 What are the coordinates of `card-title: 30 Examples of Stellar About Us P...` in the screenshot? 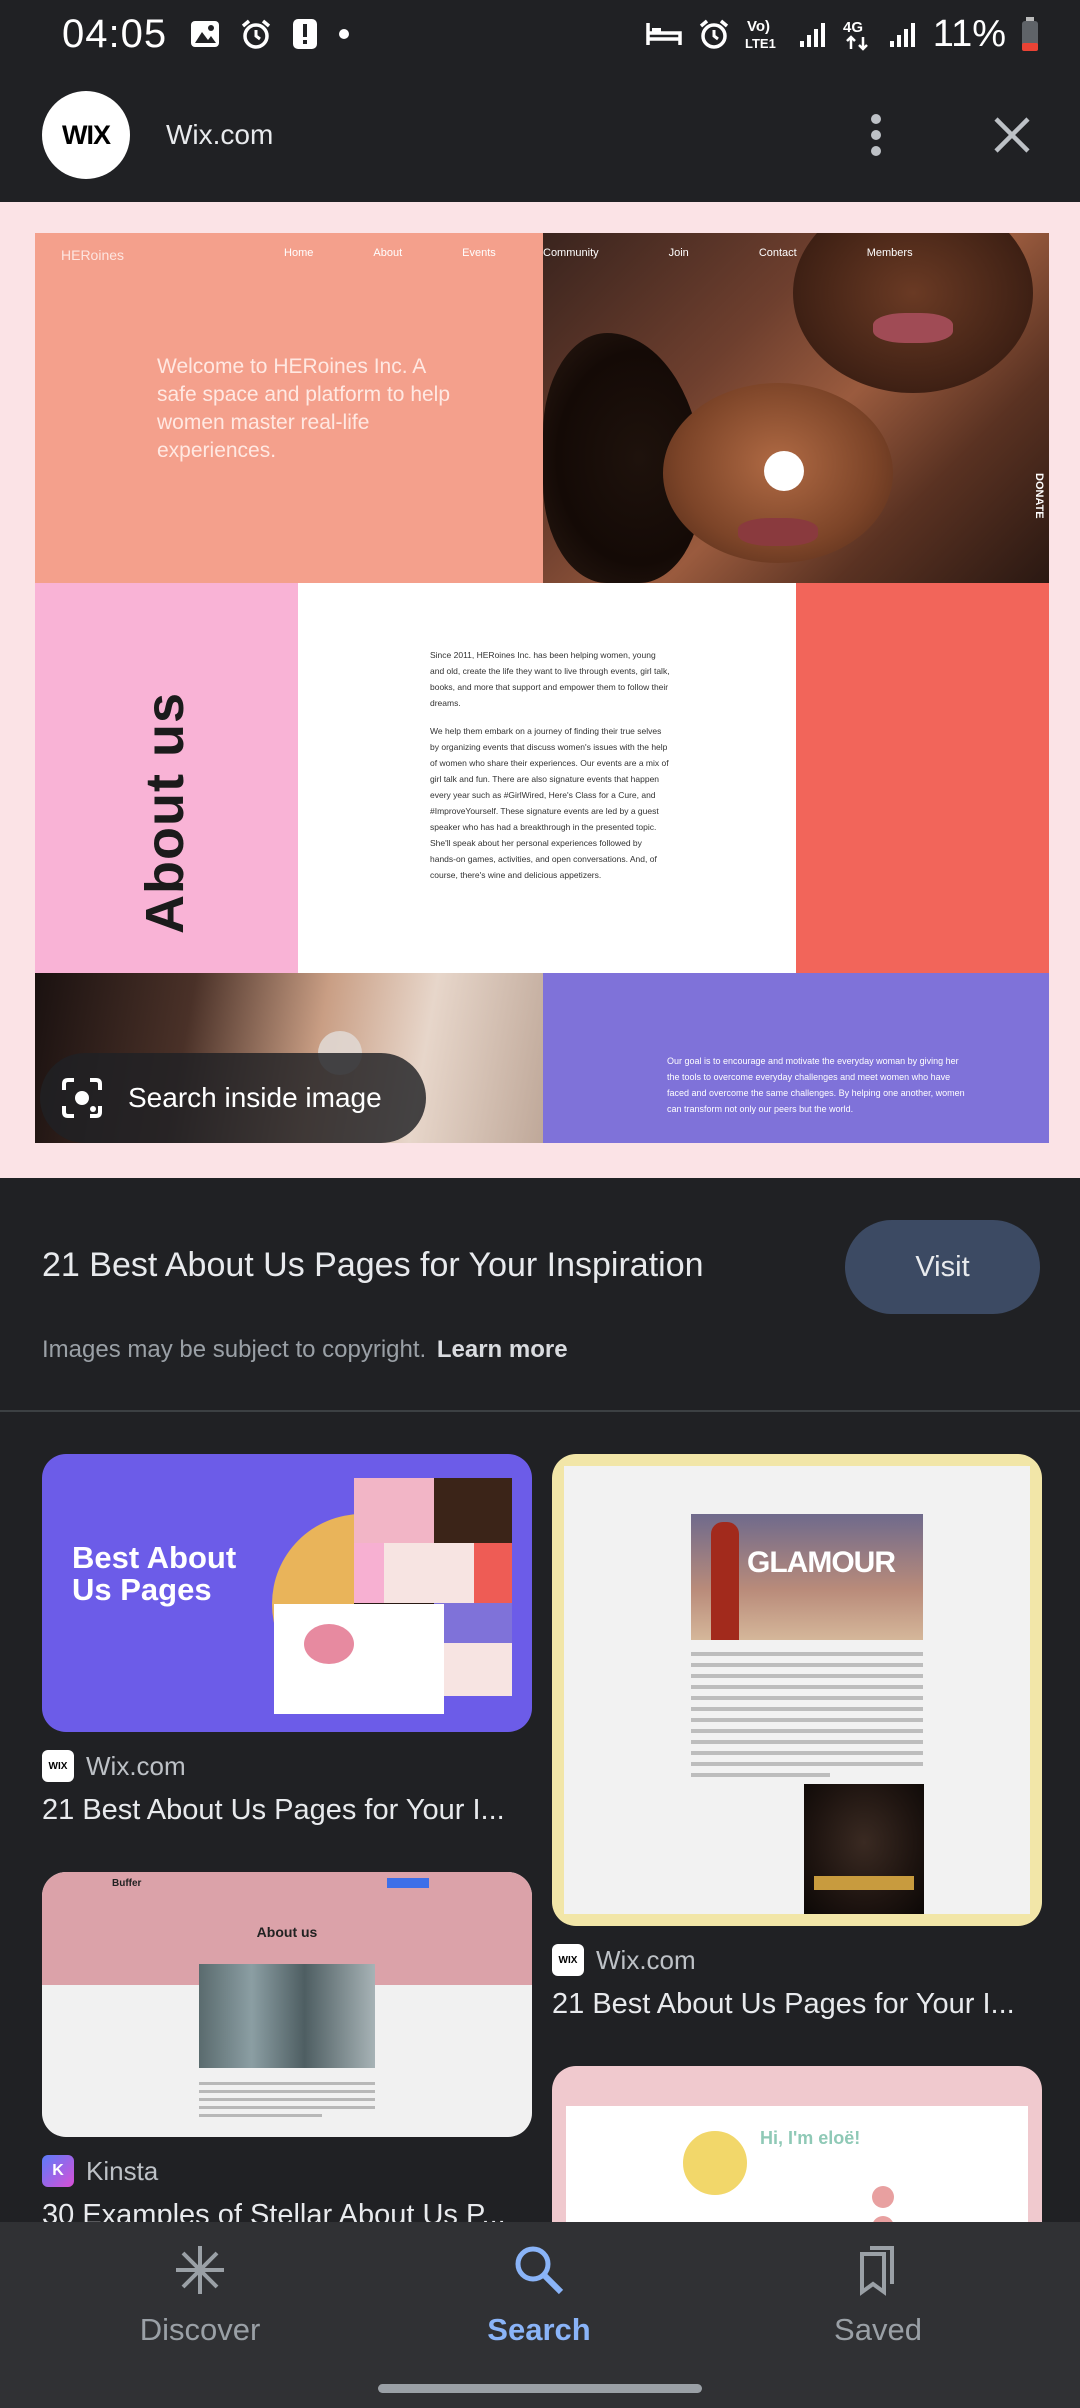 It's located at (274, 2210).